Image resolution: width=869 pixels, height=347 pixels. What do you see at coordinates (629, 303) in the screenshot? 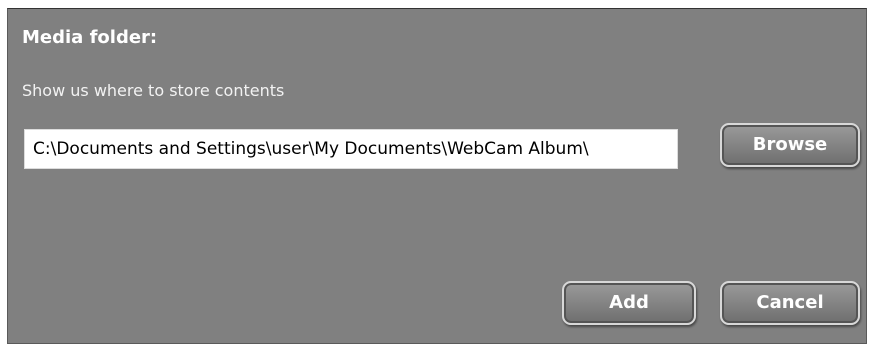
I see `add-button: Add` at bounding box center [629, 303].